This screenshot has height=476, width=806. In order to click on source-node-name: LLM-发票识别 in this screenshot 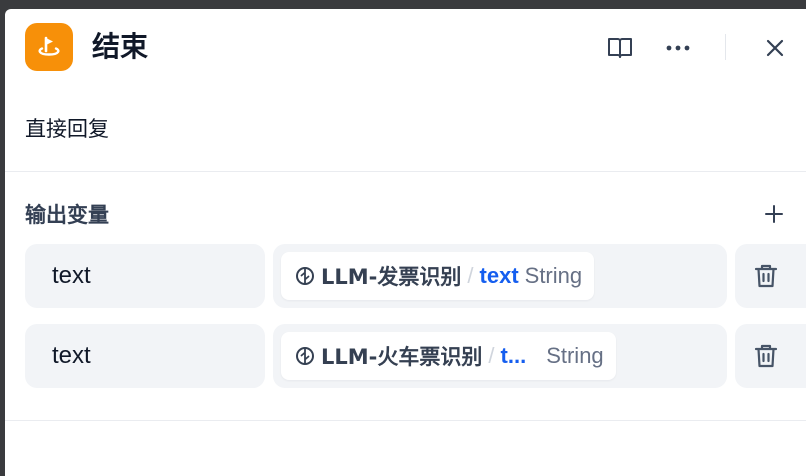, I will do `click(391, 277)`.